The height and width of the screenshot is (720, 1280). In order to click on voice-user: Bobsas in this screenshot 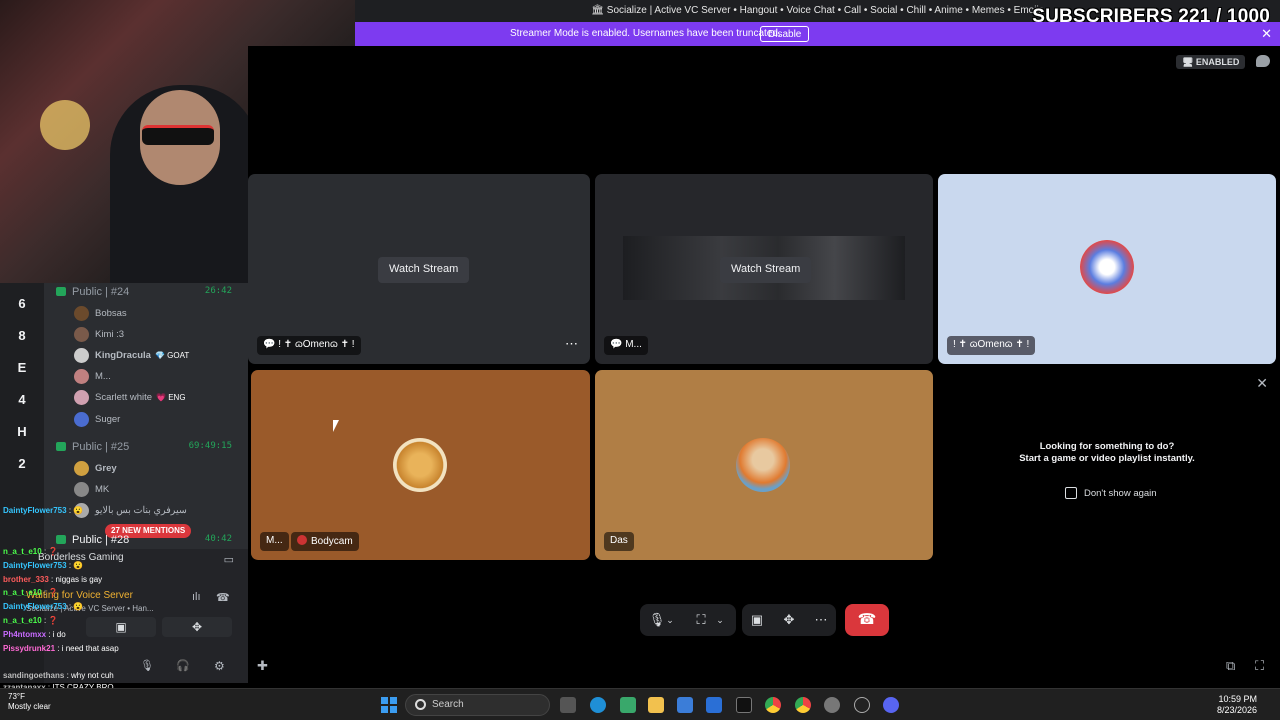, I will do `click(158, 315)`.